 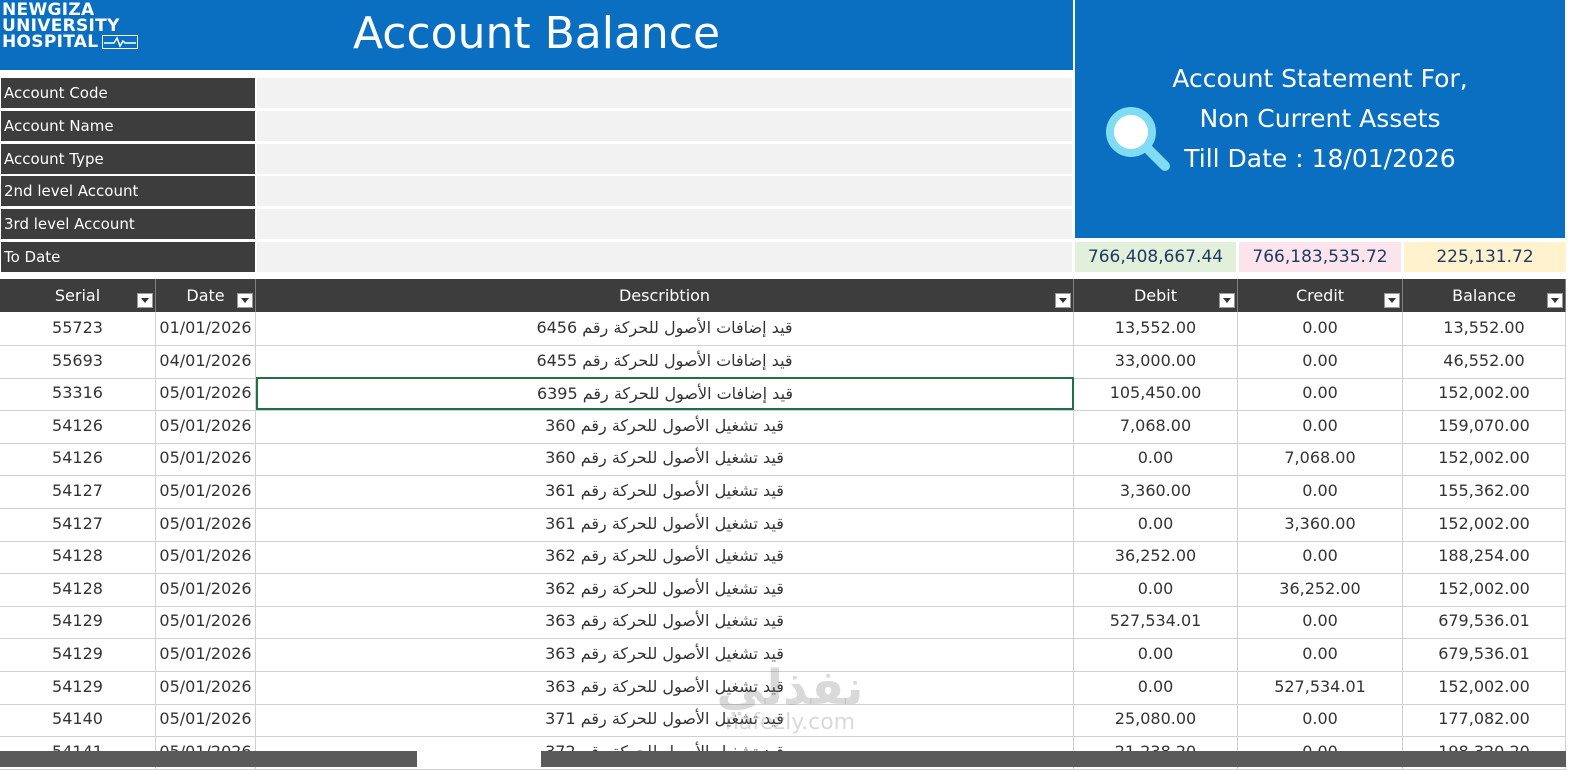 I want to click on account-name-field, so click(x=664, y=126).